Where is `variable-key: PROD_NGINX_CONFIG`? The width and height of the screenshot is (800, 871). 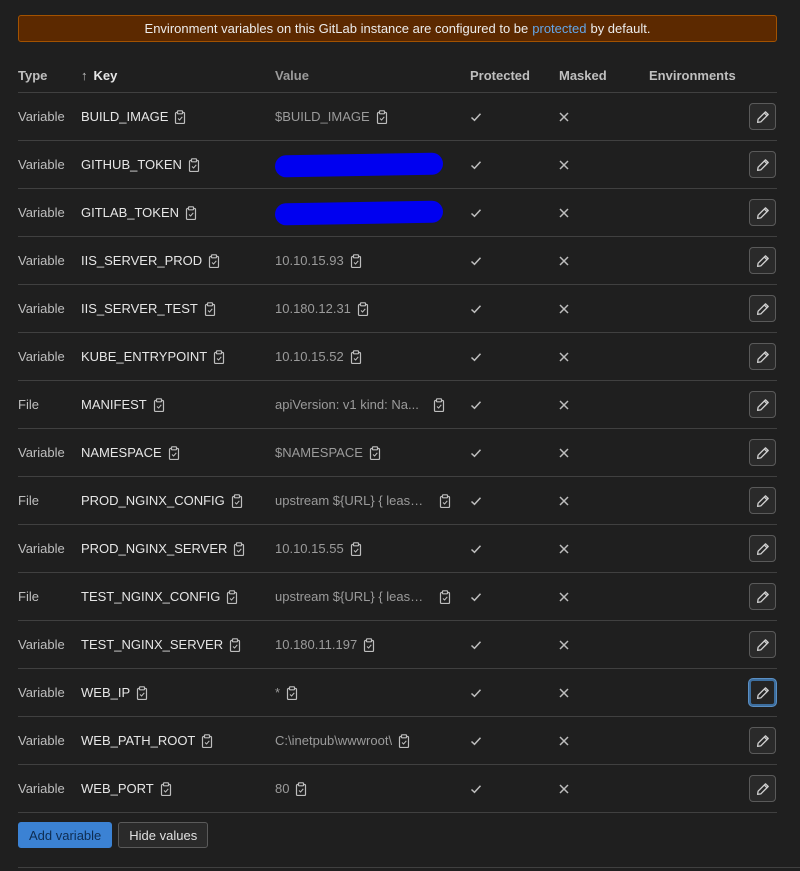 variable-key: PROD_NGINX_CONFIG is located at coordinates (153, 500).